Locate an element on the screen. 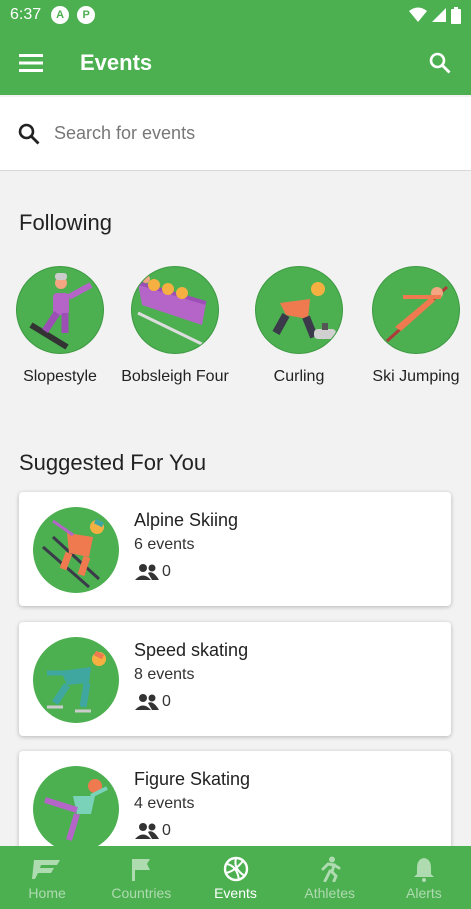  event-card-title: Speed skating is located at coordinates (191, 650).